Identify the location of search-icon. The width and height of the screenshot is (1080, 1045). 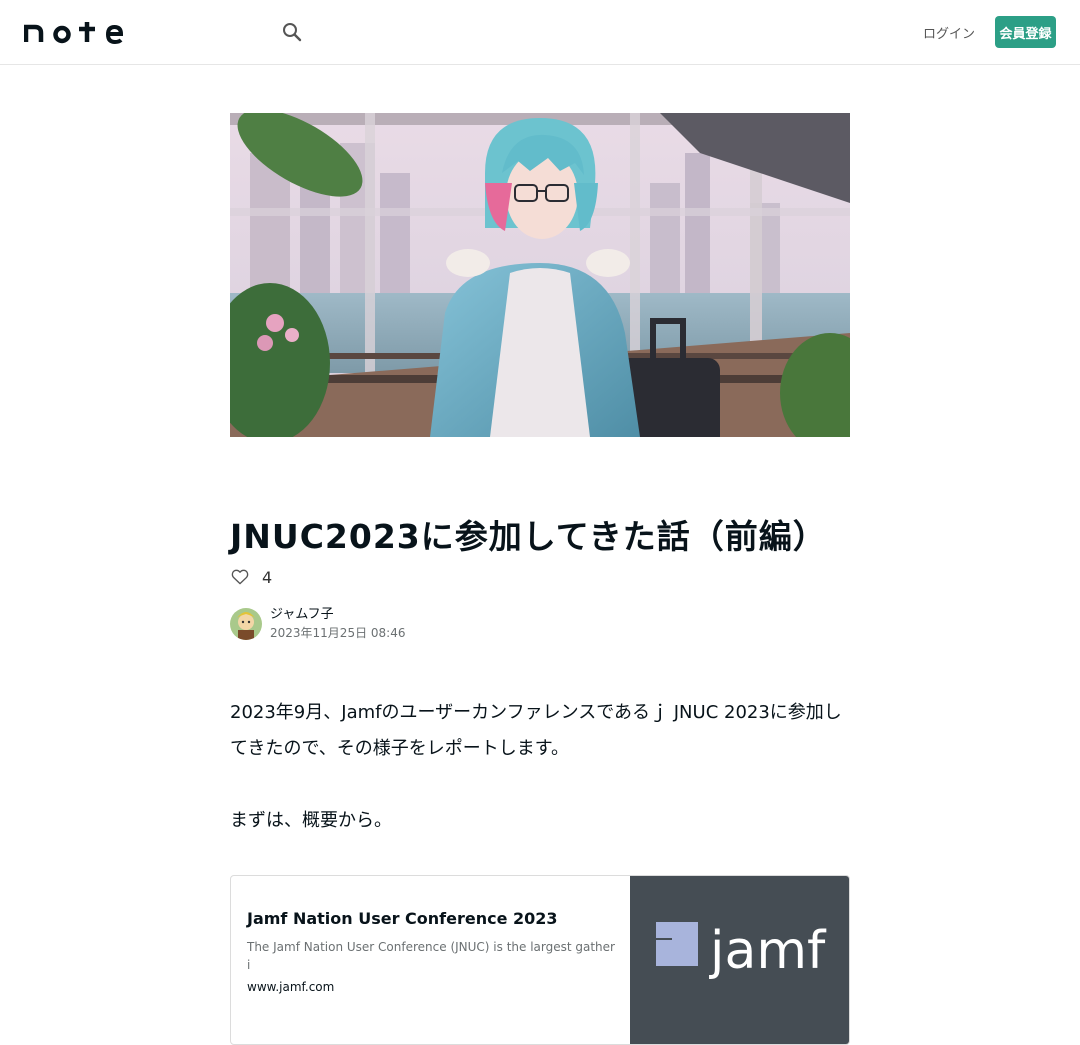
(292, 32).